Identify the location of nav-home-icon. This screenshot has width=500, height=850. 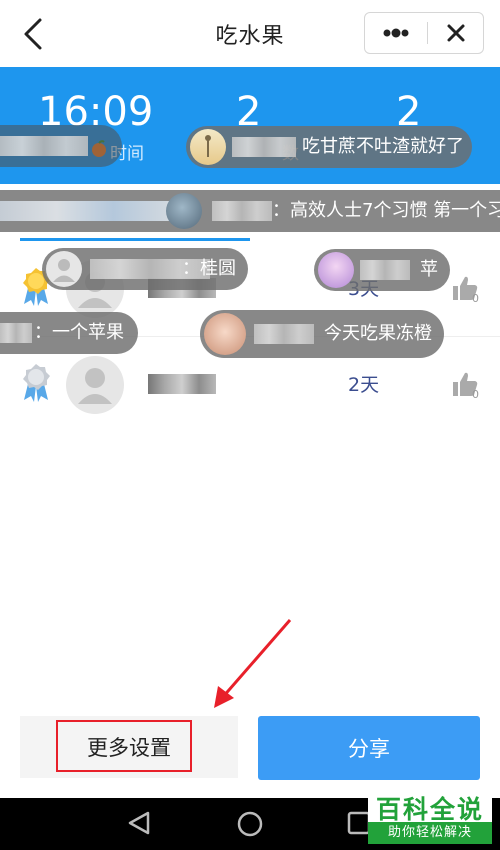
(250, 824).